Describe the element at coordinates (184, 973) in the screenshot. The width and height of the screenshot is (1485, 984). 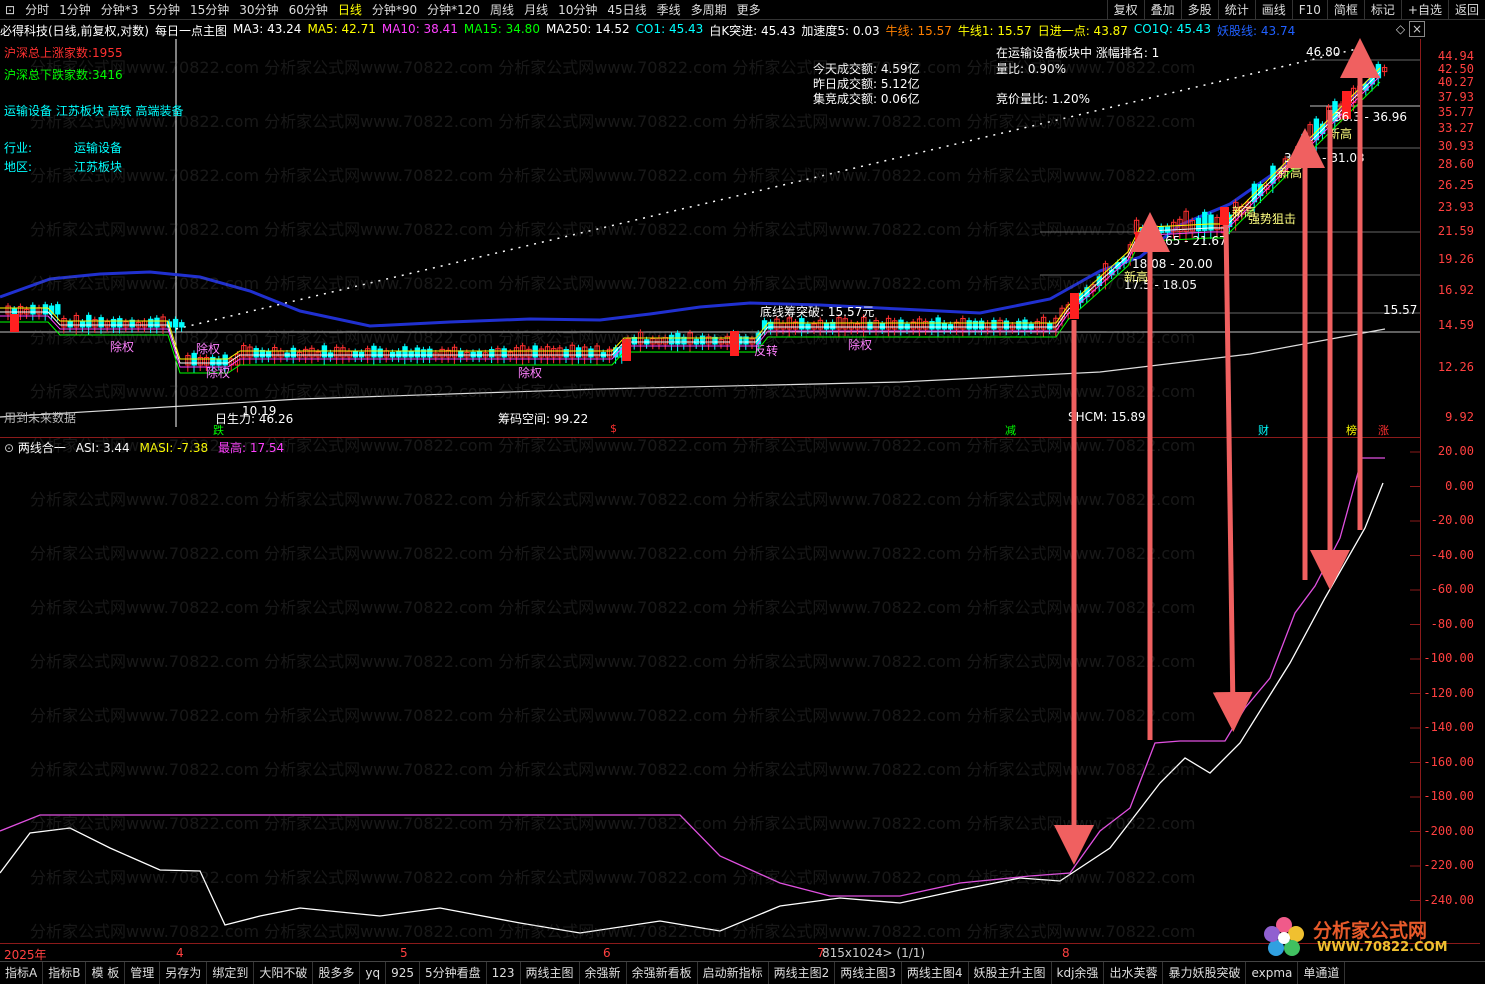
I see `formula-tab-4: 另存为` at that location.